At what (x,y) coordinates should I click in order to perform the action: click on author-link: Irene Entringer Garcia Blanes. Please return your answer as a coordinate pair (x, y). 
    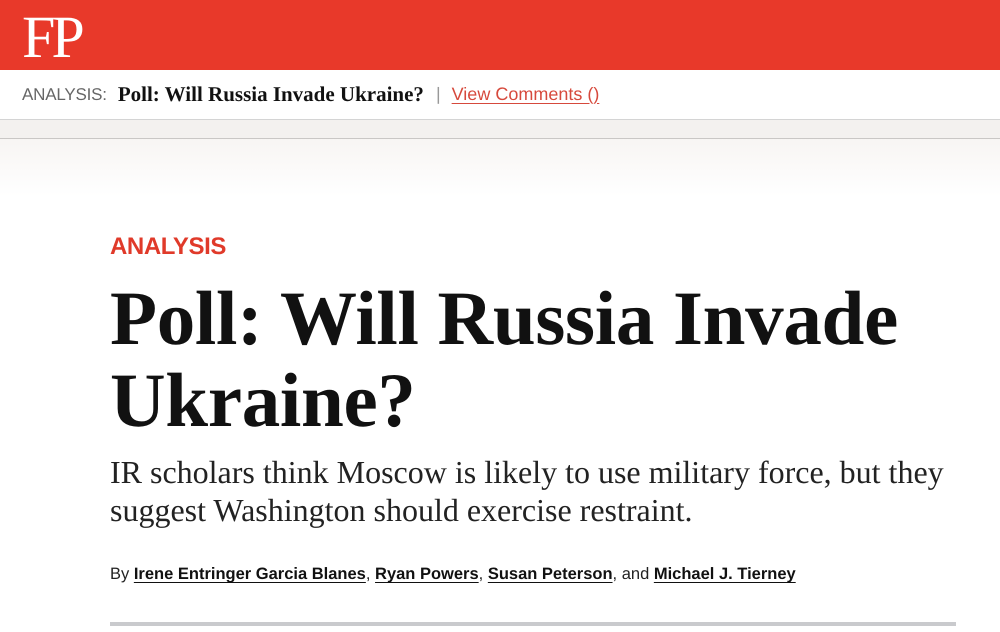
    Looking at the image, I should click on (250, 574).